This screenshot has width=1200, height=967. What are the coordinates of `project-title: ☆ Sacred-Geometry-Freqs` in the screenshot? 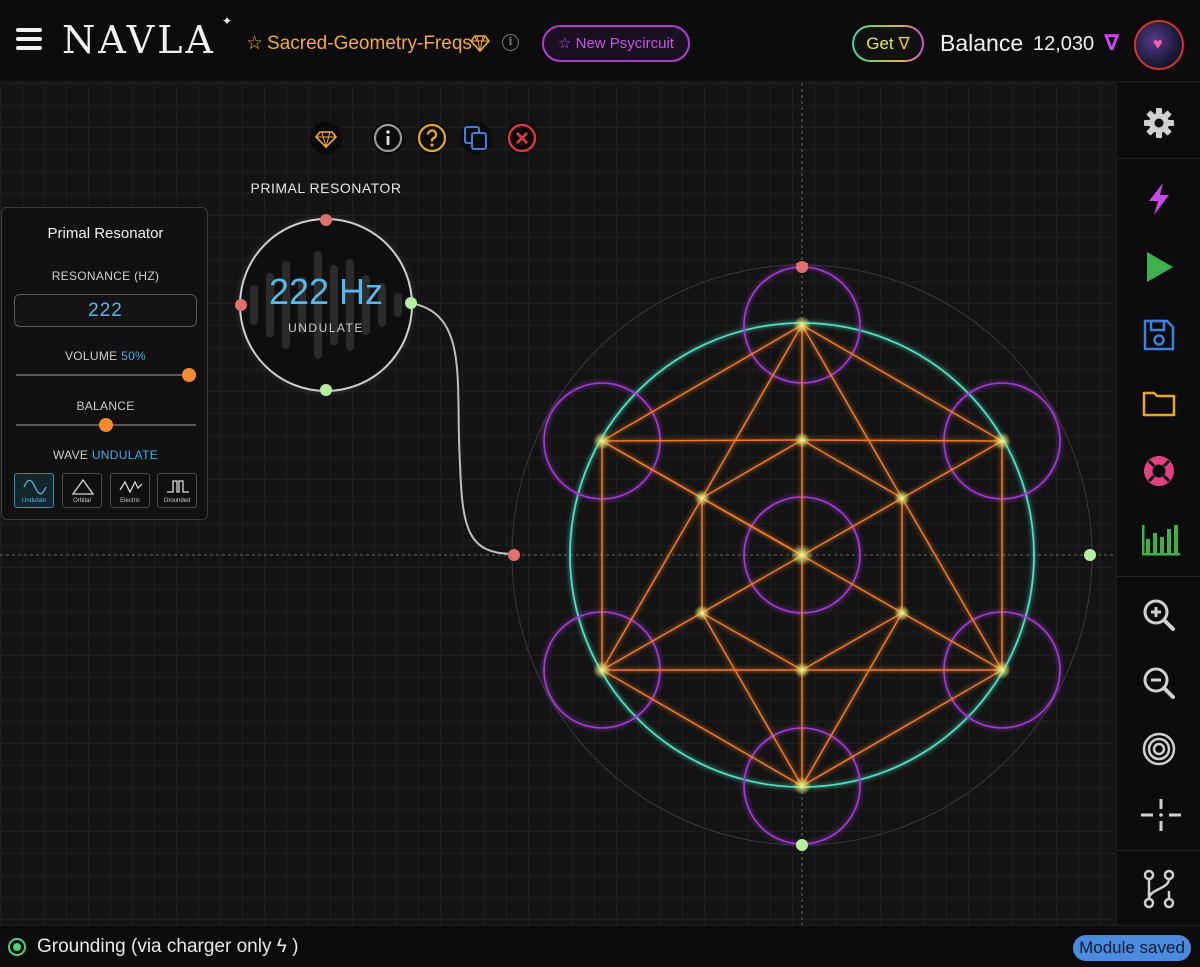 It's located at (359, 43).